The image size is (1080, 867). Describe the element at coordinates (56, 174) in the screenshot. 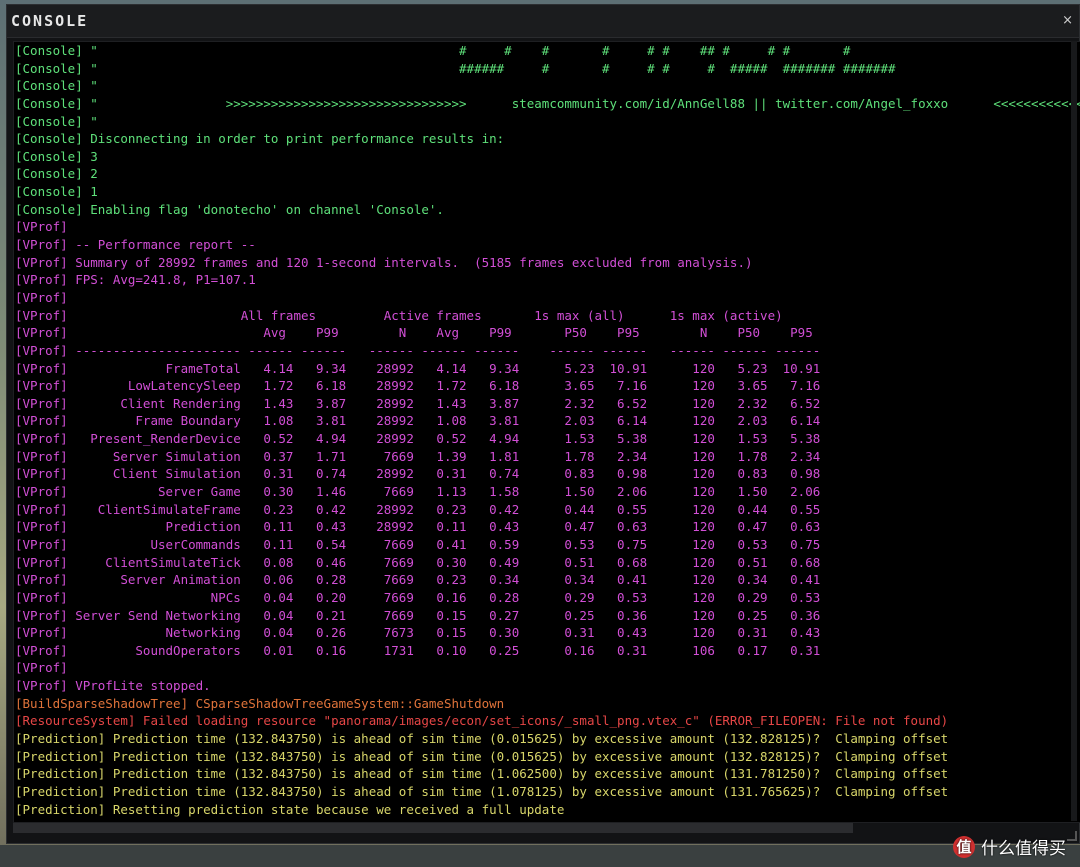

I see `log-line: [Console] 2` at that location.